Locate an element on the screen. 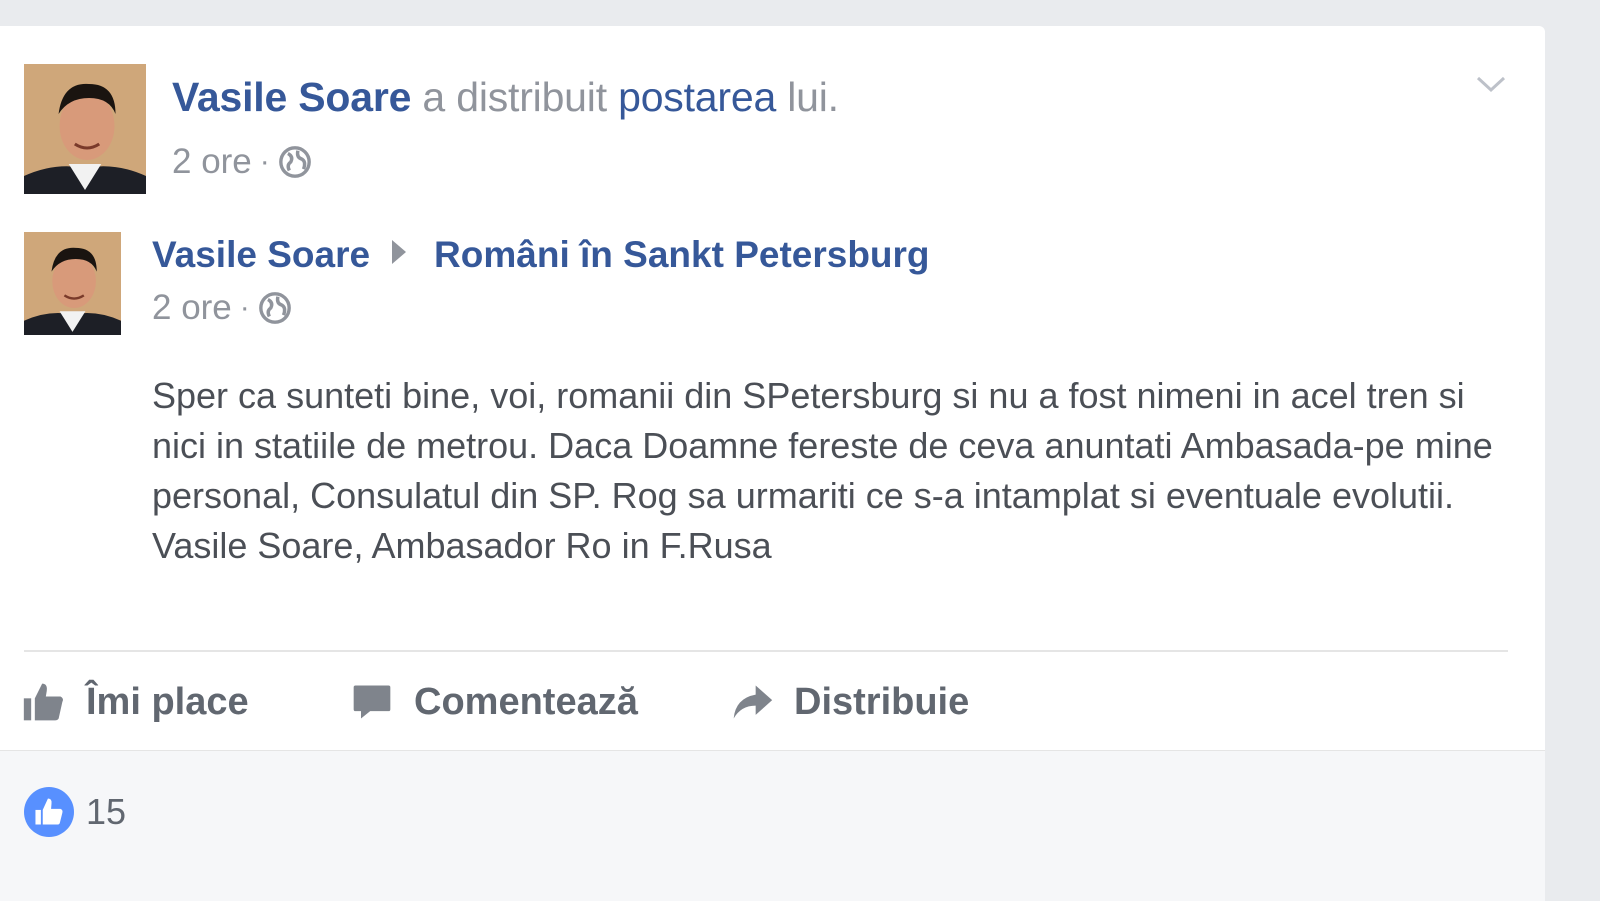 This screenshot has height=901, width=1600. like-button: Îmi place is located at coordinates (135, 702).